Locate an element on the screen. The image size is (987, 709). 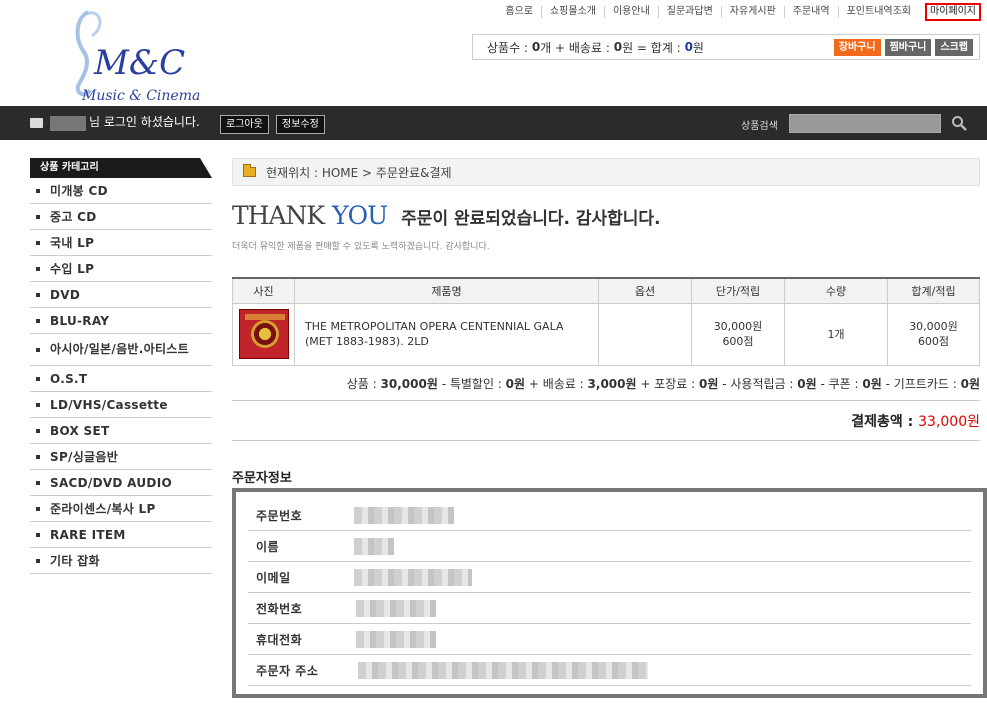
sidebar-item: SP/싱글음반 is located at coordinates (121, 457).